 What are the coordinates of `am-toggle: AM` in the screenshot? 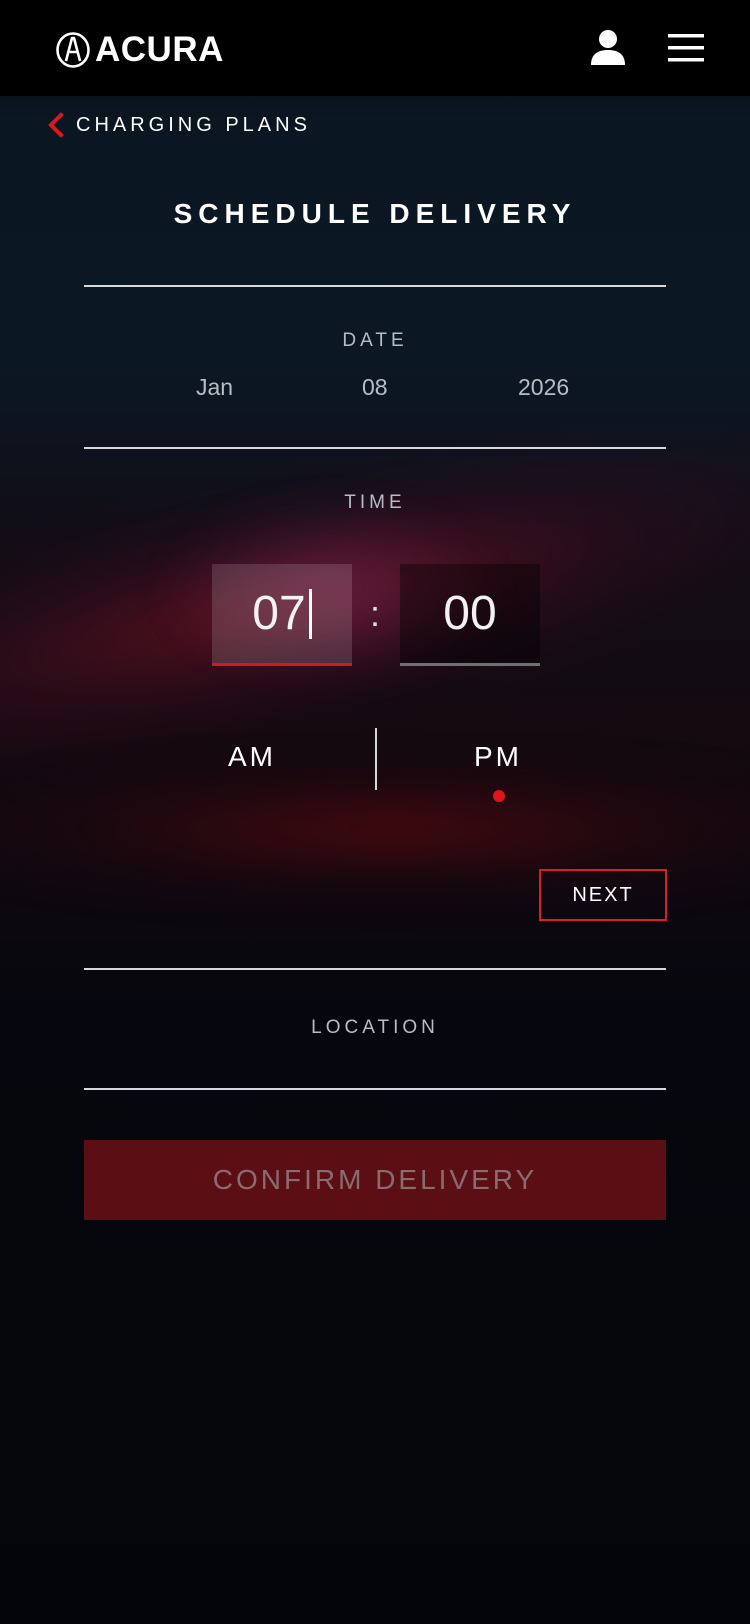 It's located at (252, 757).